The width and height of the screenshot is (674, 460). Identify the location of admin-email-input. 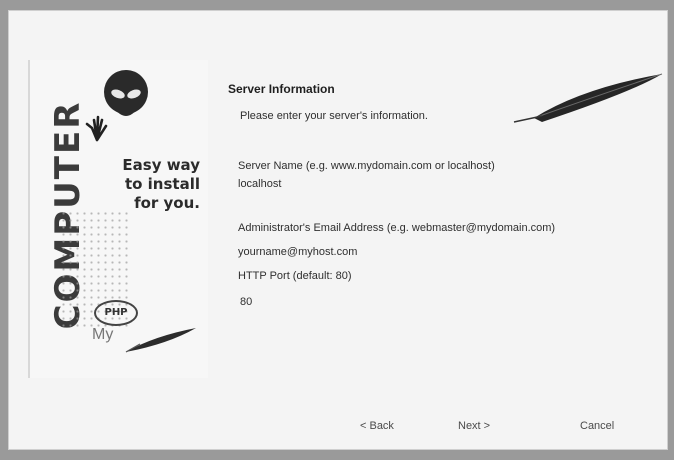
(418, 252).